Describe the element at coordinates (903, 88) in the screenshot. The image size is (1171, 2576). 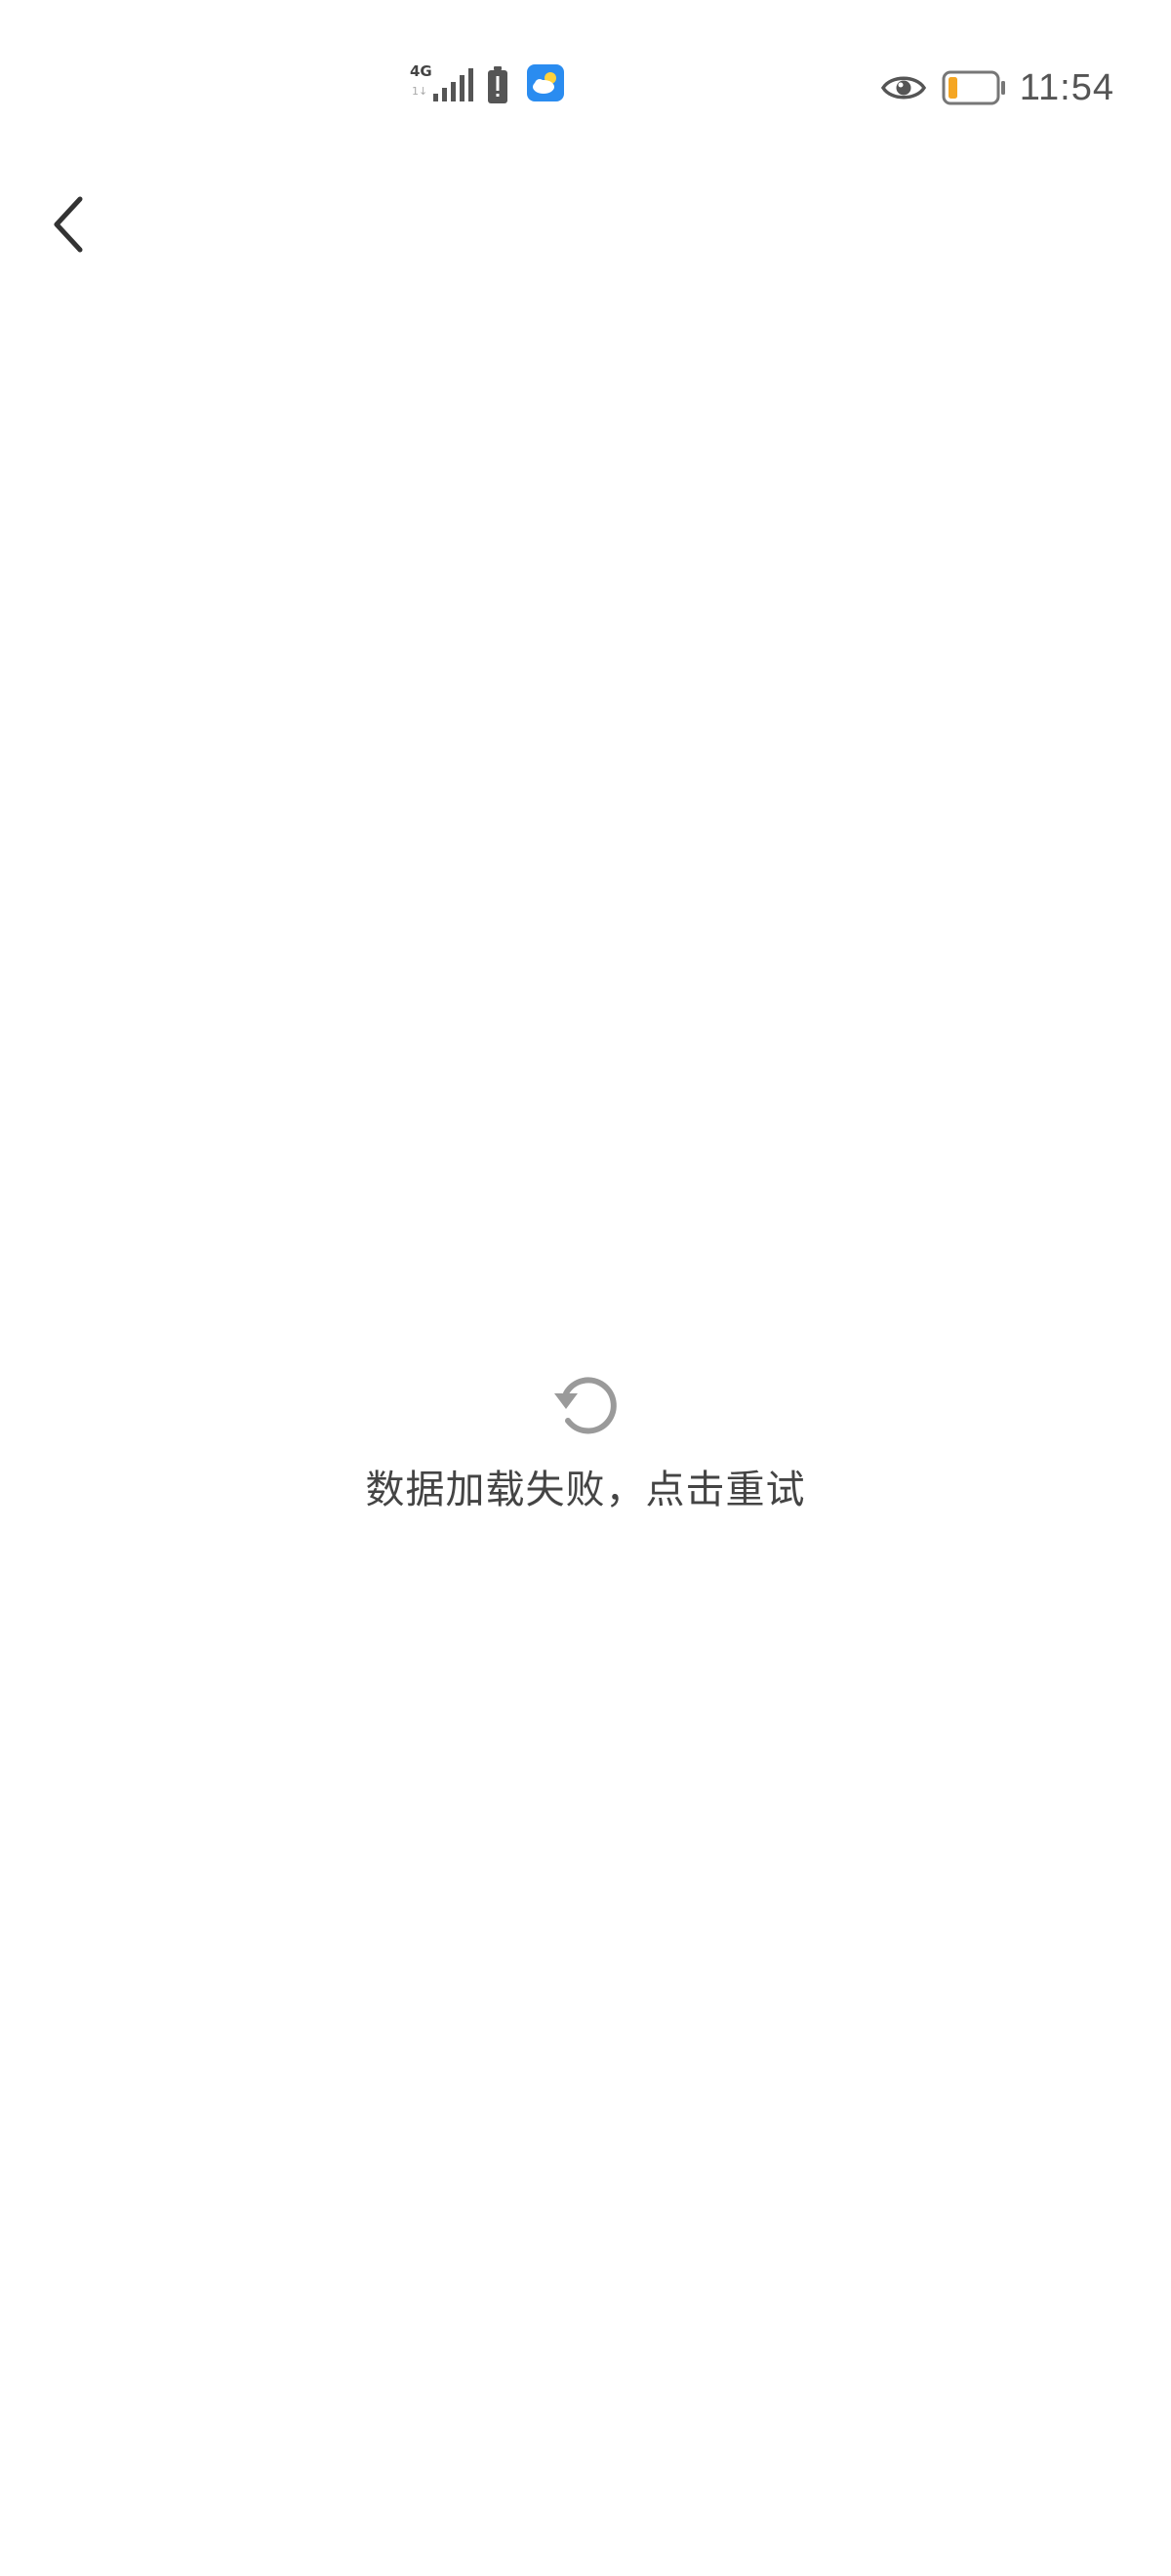
I see `eye-icon` at that location.